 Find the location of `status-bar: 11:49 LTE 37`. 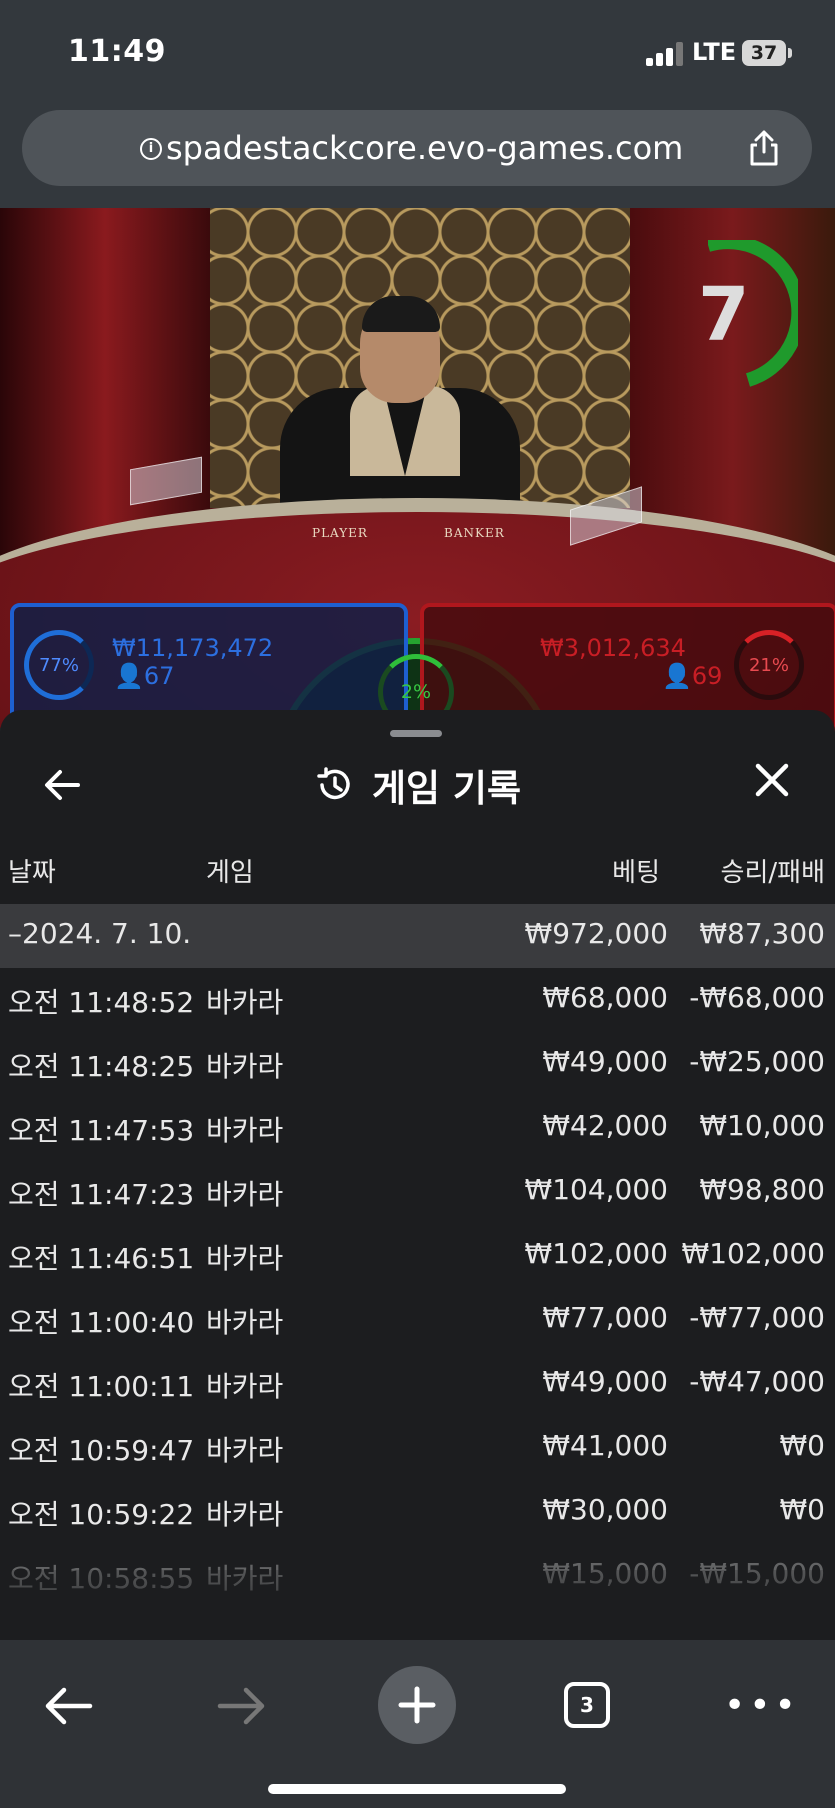

status-bar: 11:49 LTE 37 is located at coordinates (417, 50).